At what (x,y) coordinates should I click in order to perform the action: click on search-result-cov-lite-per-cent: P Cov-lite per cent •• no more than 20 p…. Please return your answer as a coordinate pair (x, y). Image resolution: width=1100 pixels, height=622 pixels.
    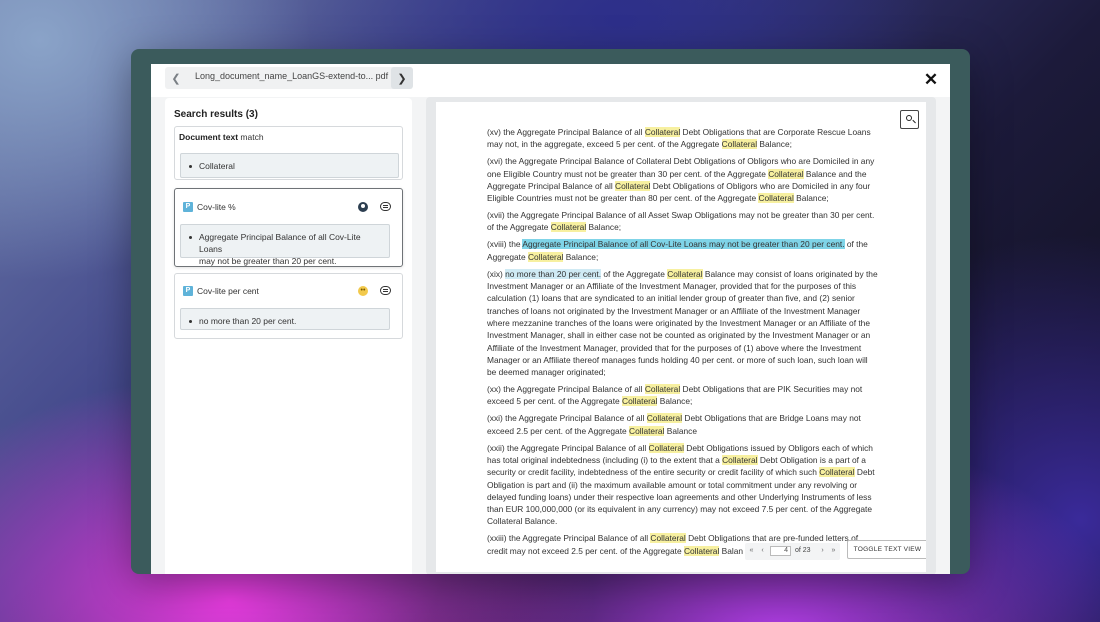
    Looking at the image, I should click on (288, 306).